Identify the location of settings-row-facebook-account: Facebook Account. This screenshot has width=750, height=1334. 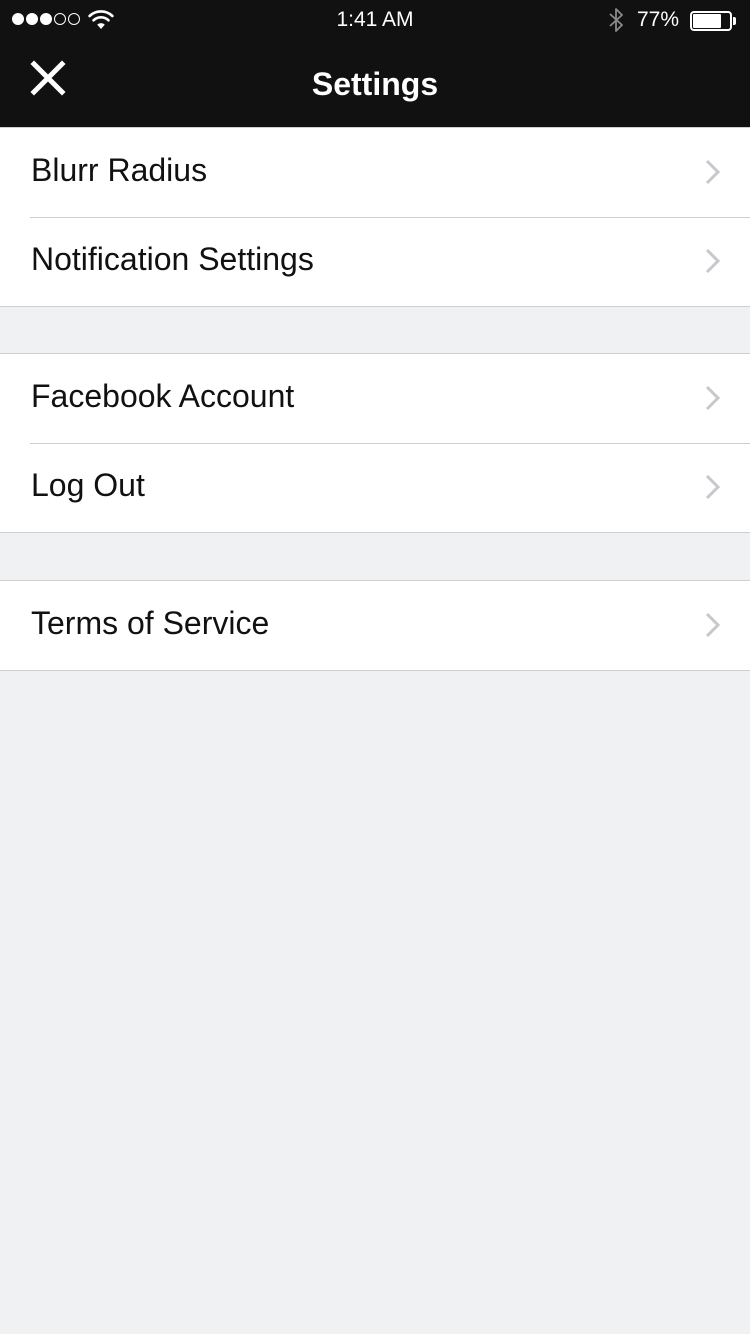
(375, 398).